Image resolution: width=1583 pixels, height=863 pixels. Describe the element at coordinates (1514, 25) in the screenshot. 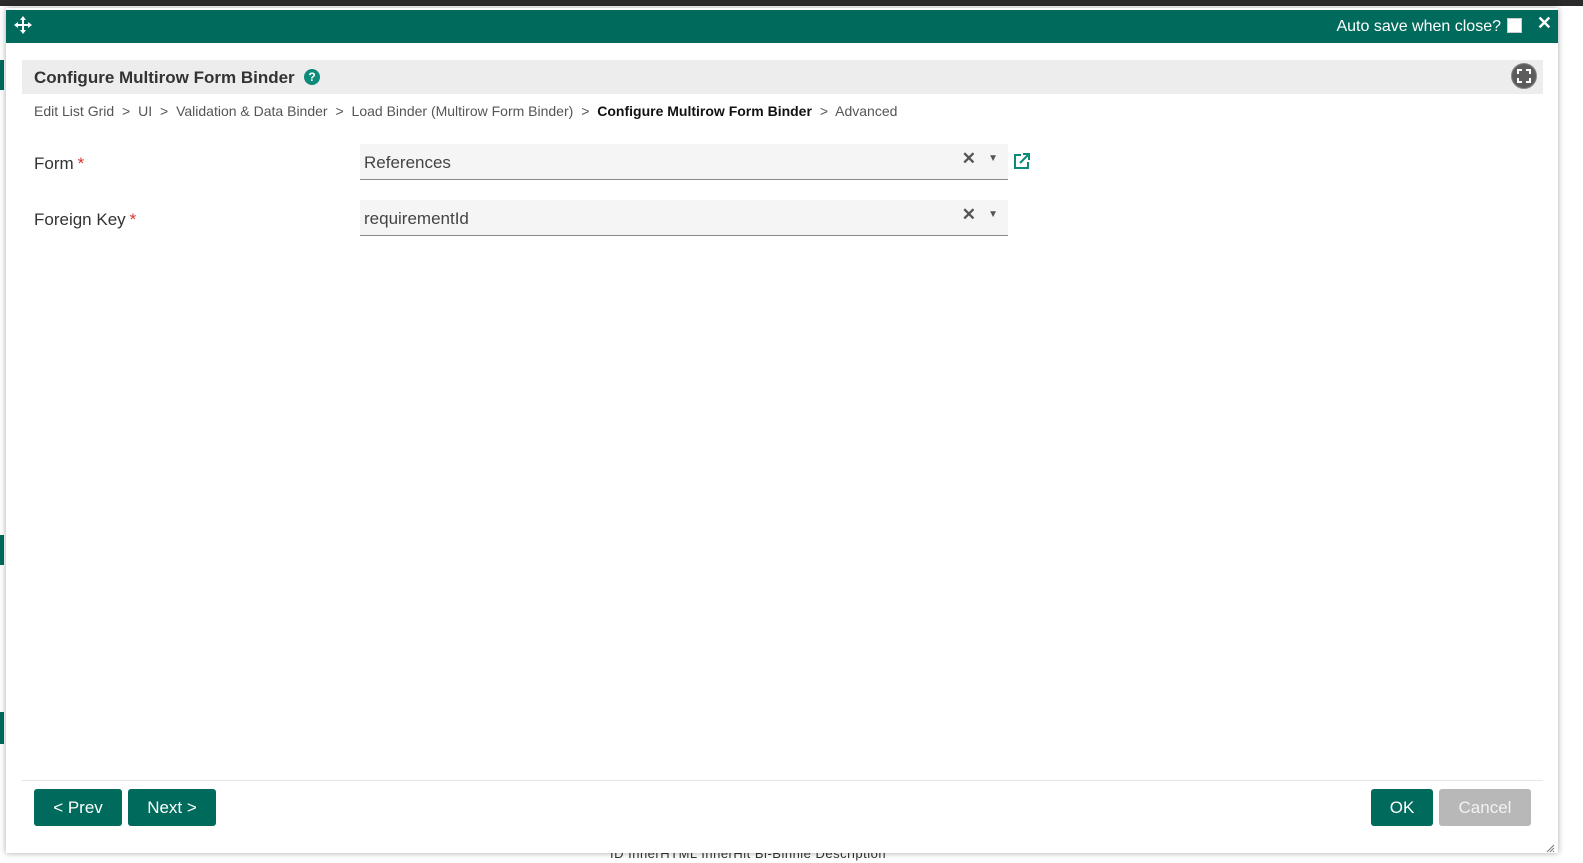

I see `autosave-checkbox` at that location.